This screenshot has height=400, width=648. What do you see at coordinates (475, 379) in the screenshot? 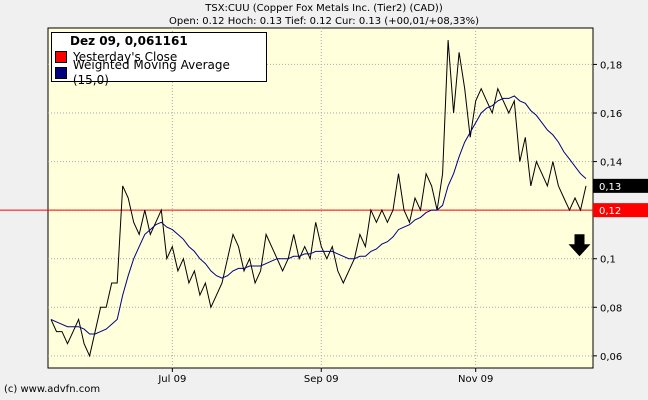
I see `x-tick-label: Nov 09` at bounding box center [475, 379].